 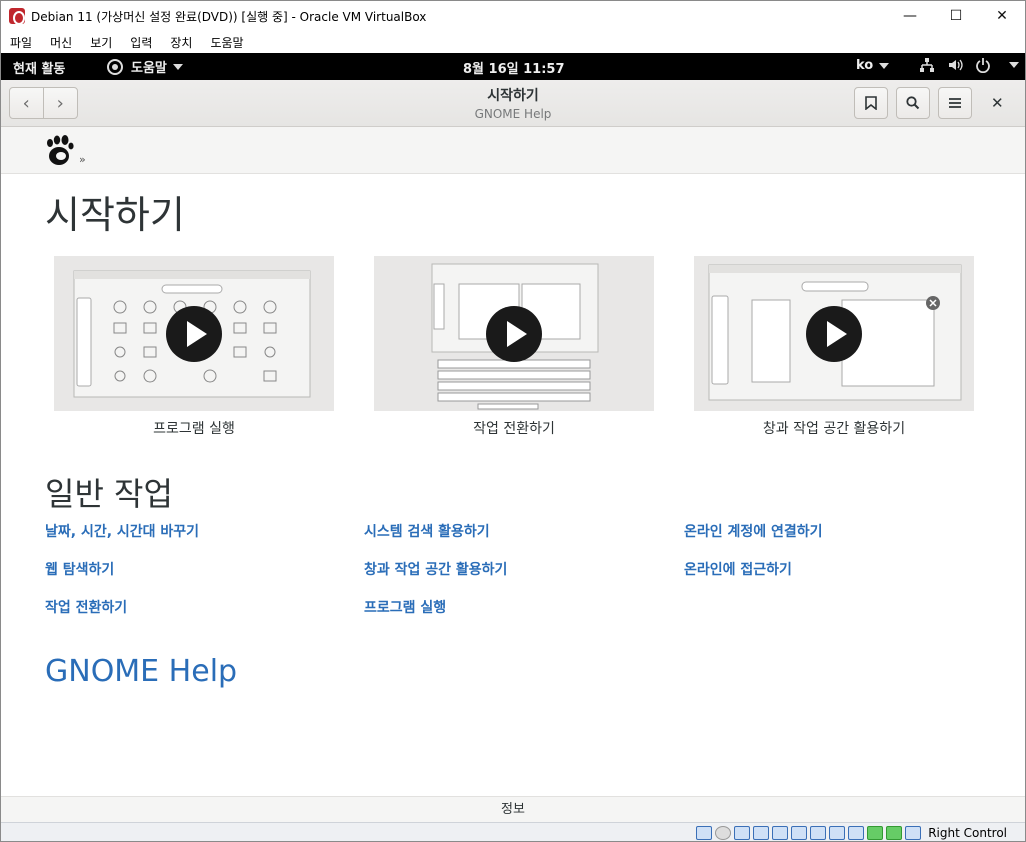 I want to click on recording-icon, so click(x=837, y=833).